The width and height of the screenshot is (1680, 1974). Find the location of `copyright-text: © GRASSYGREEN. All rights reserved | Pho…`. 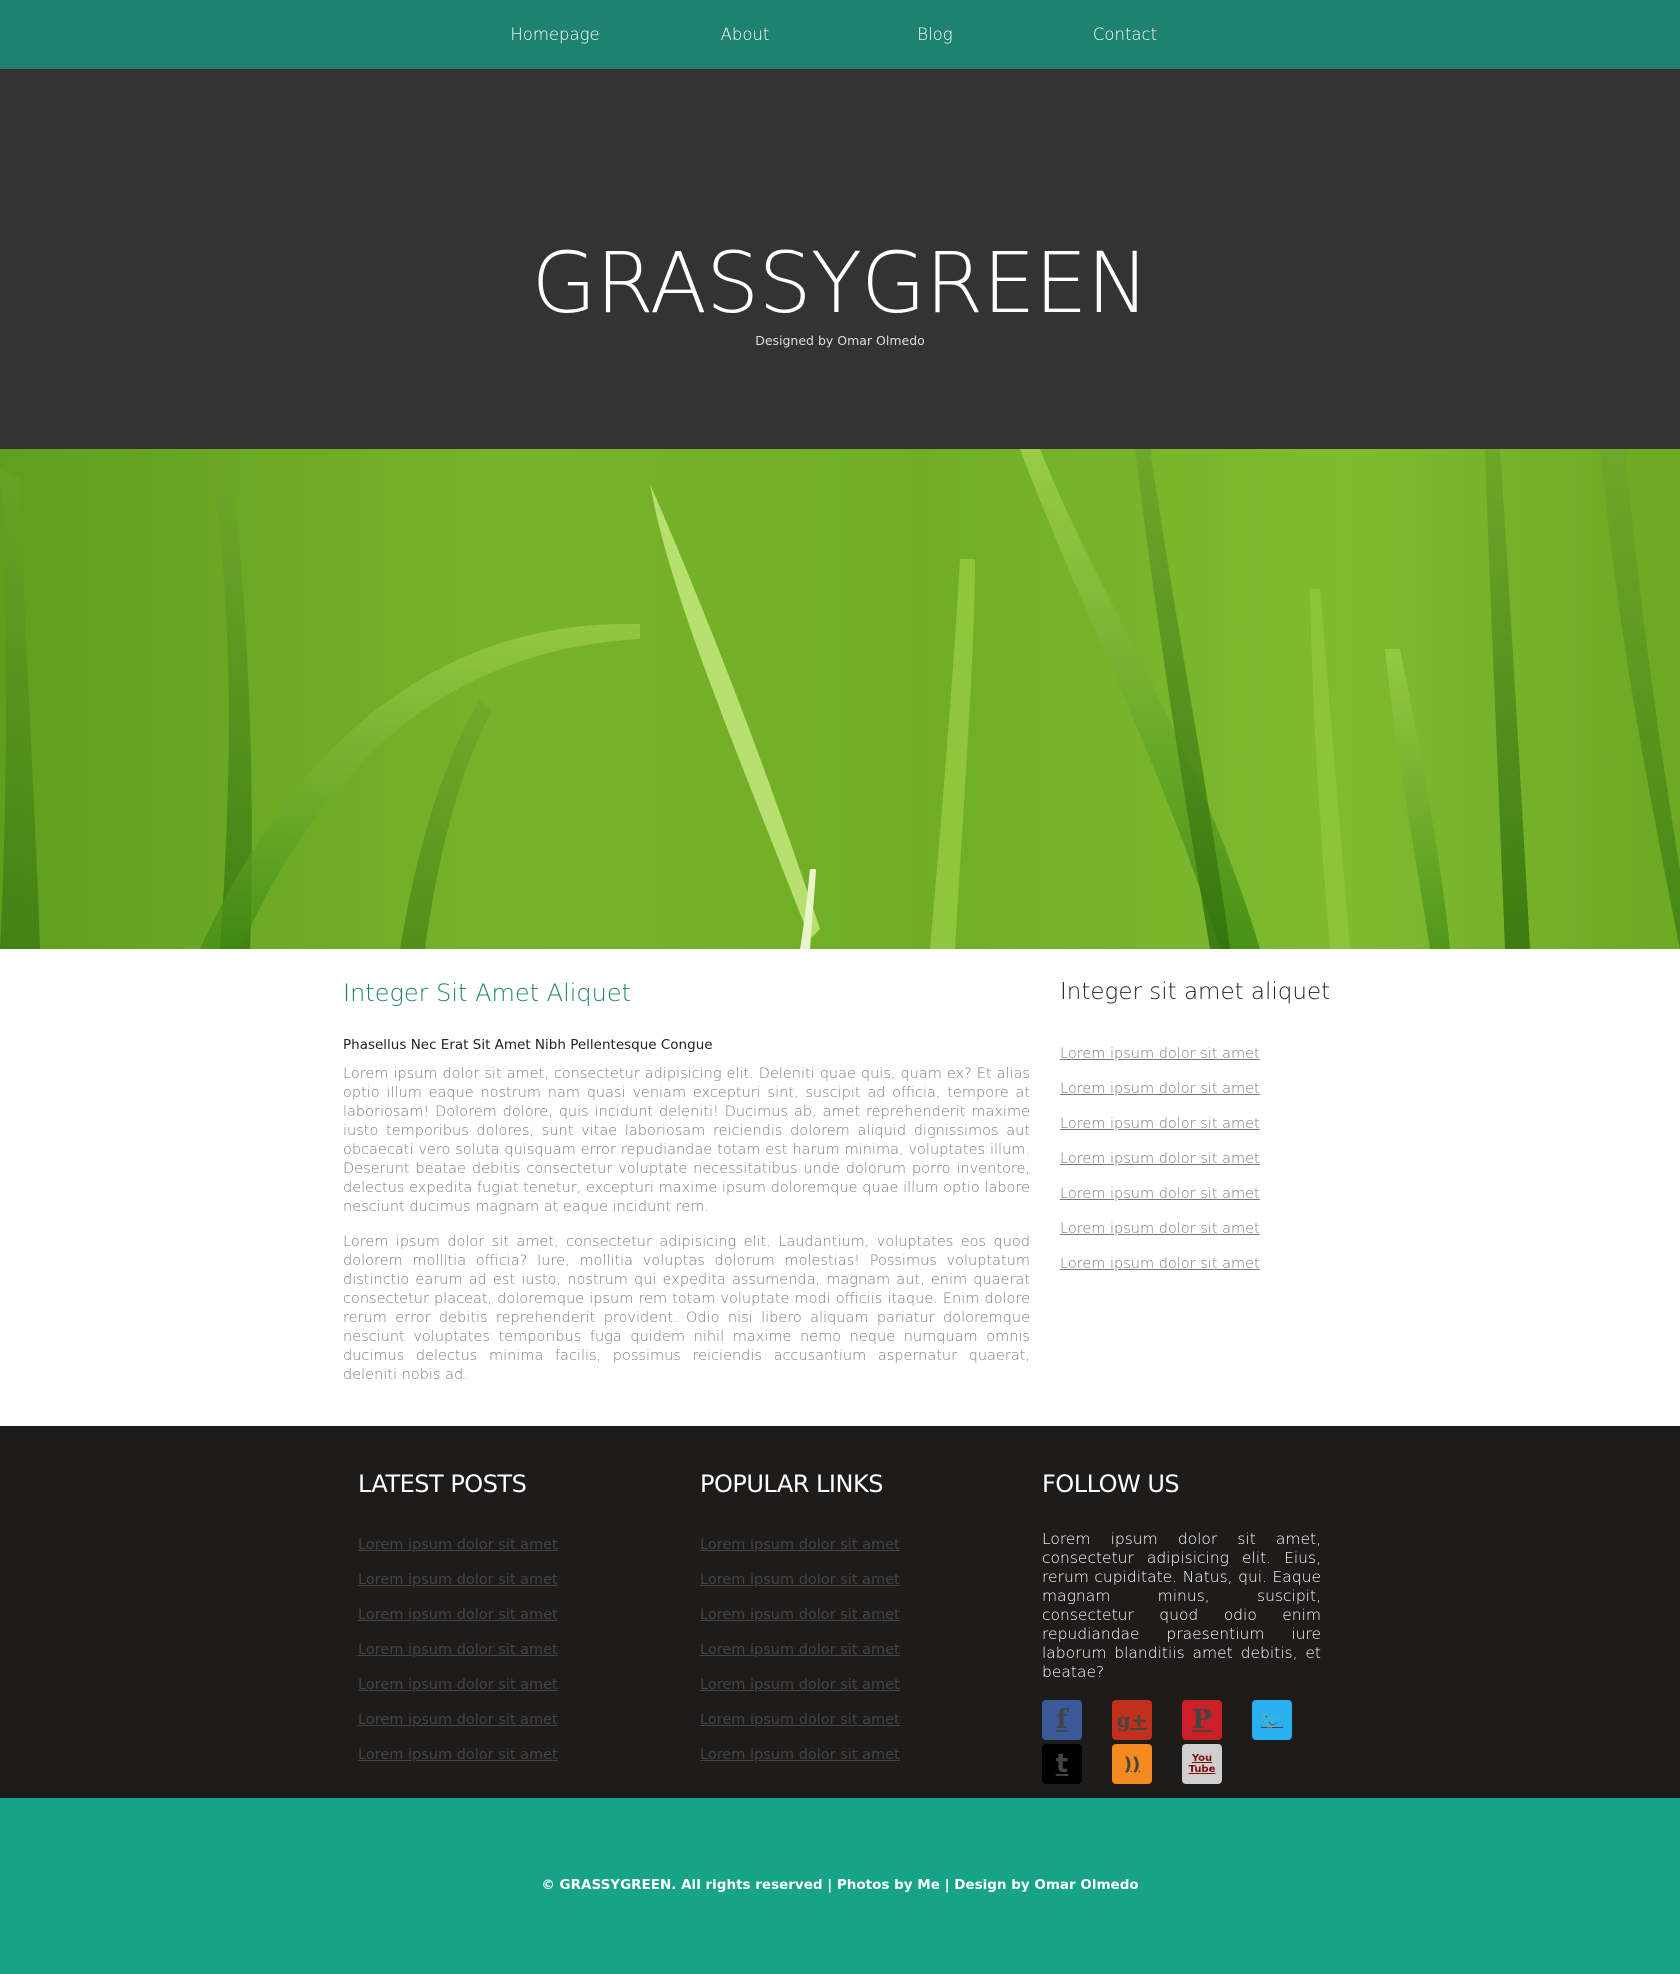

copyright-text: © GRASSYGREEN. All rights reserved | Pho… is located at coordinates (840, 1885).